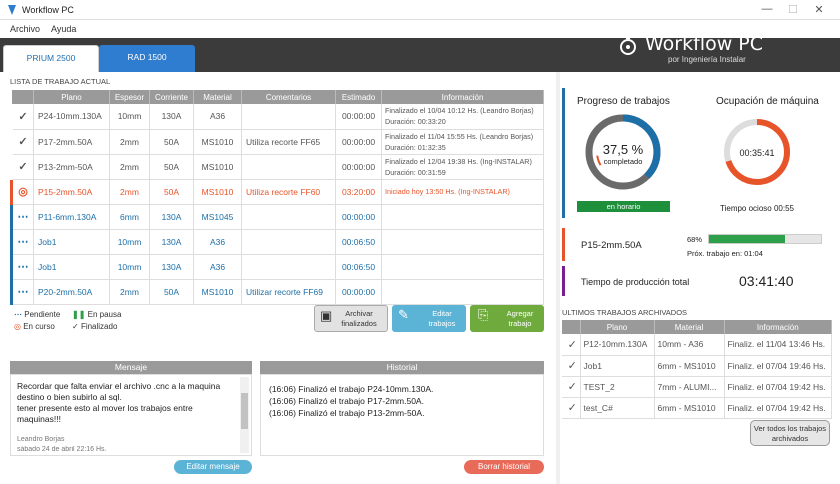  Describe the element at coordinates (71, 292) in the screenshot. I see `job-plano: P20-2mm.50A` at that location.